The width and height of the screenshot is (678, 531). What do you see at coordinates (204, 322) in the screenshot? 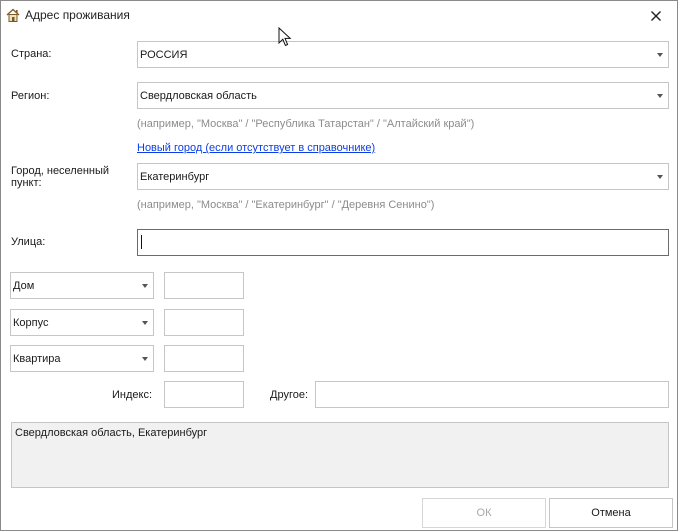
I see `building-number-input` at bounding box center [204, 322].